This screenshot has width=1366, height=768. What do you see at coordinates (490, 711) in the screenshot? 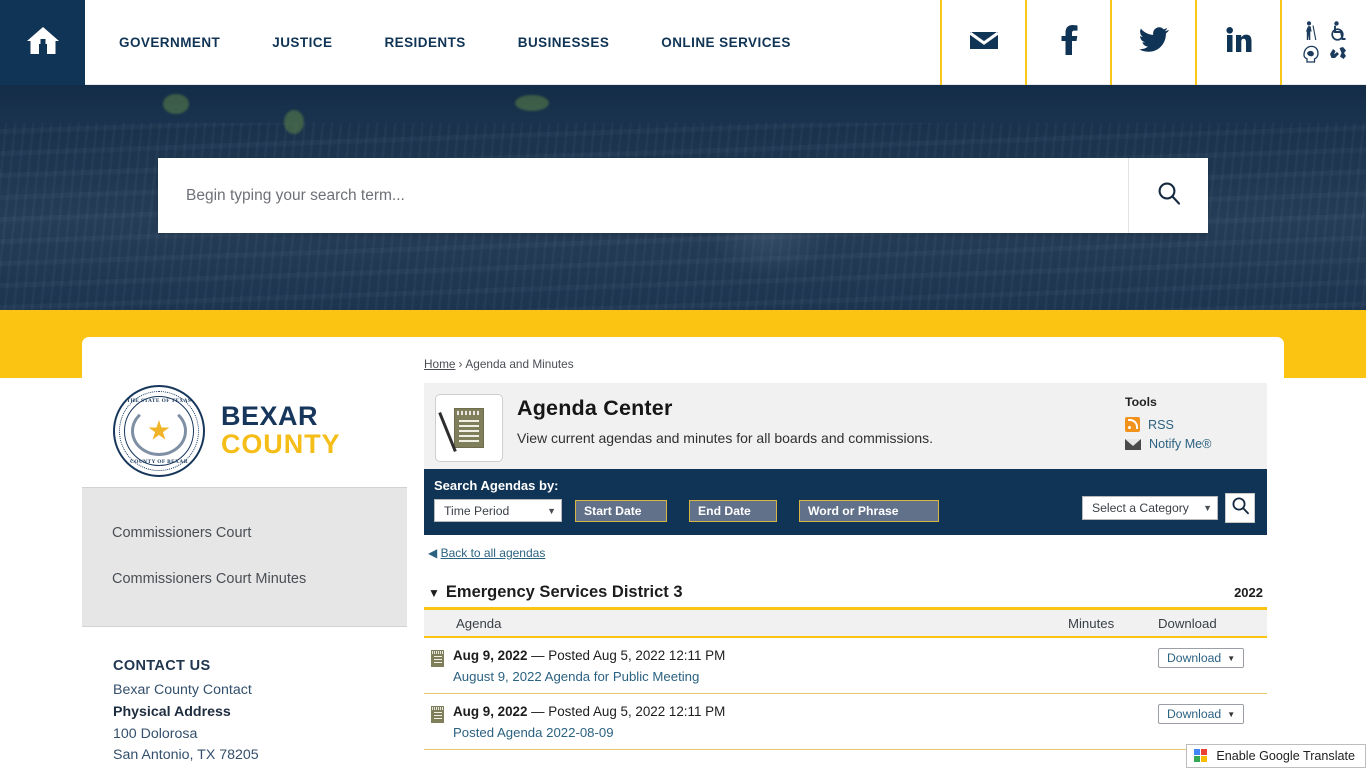
I see `agenda-date: Aug 9, 2022` at bounding box center [490, 711].